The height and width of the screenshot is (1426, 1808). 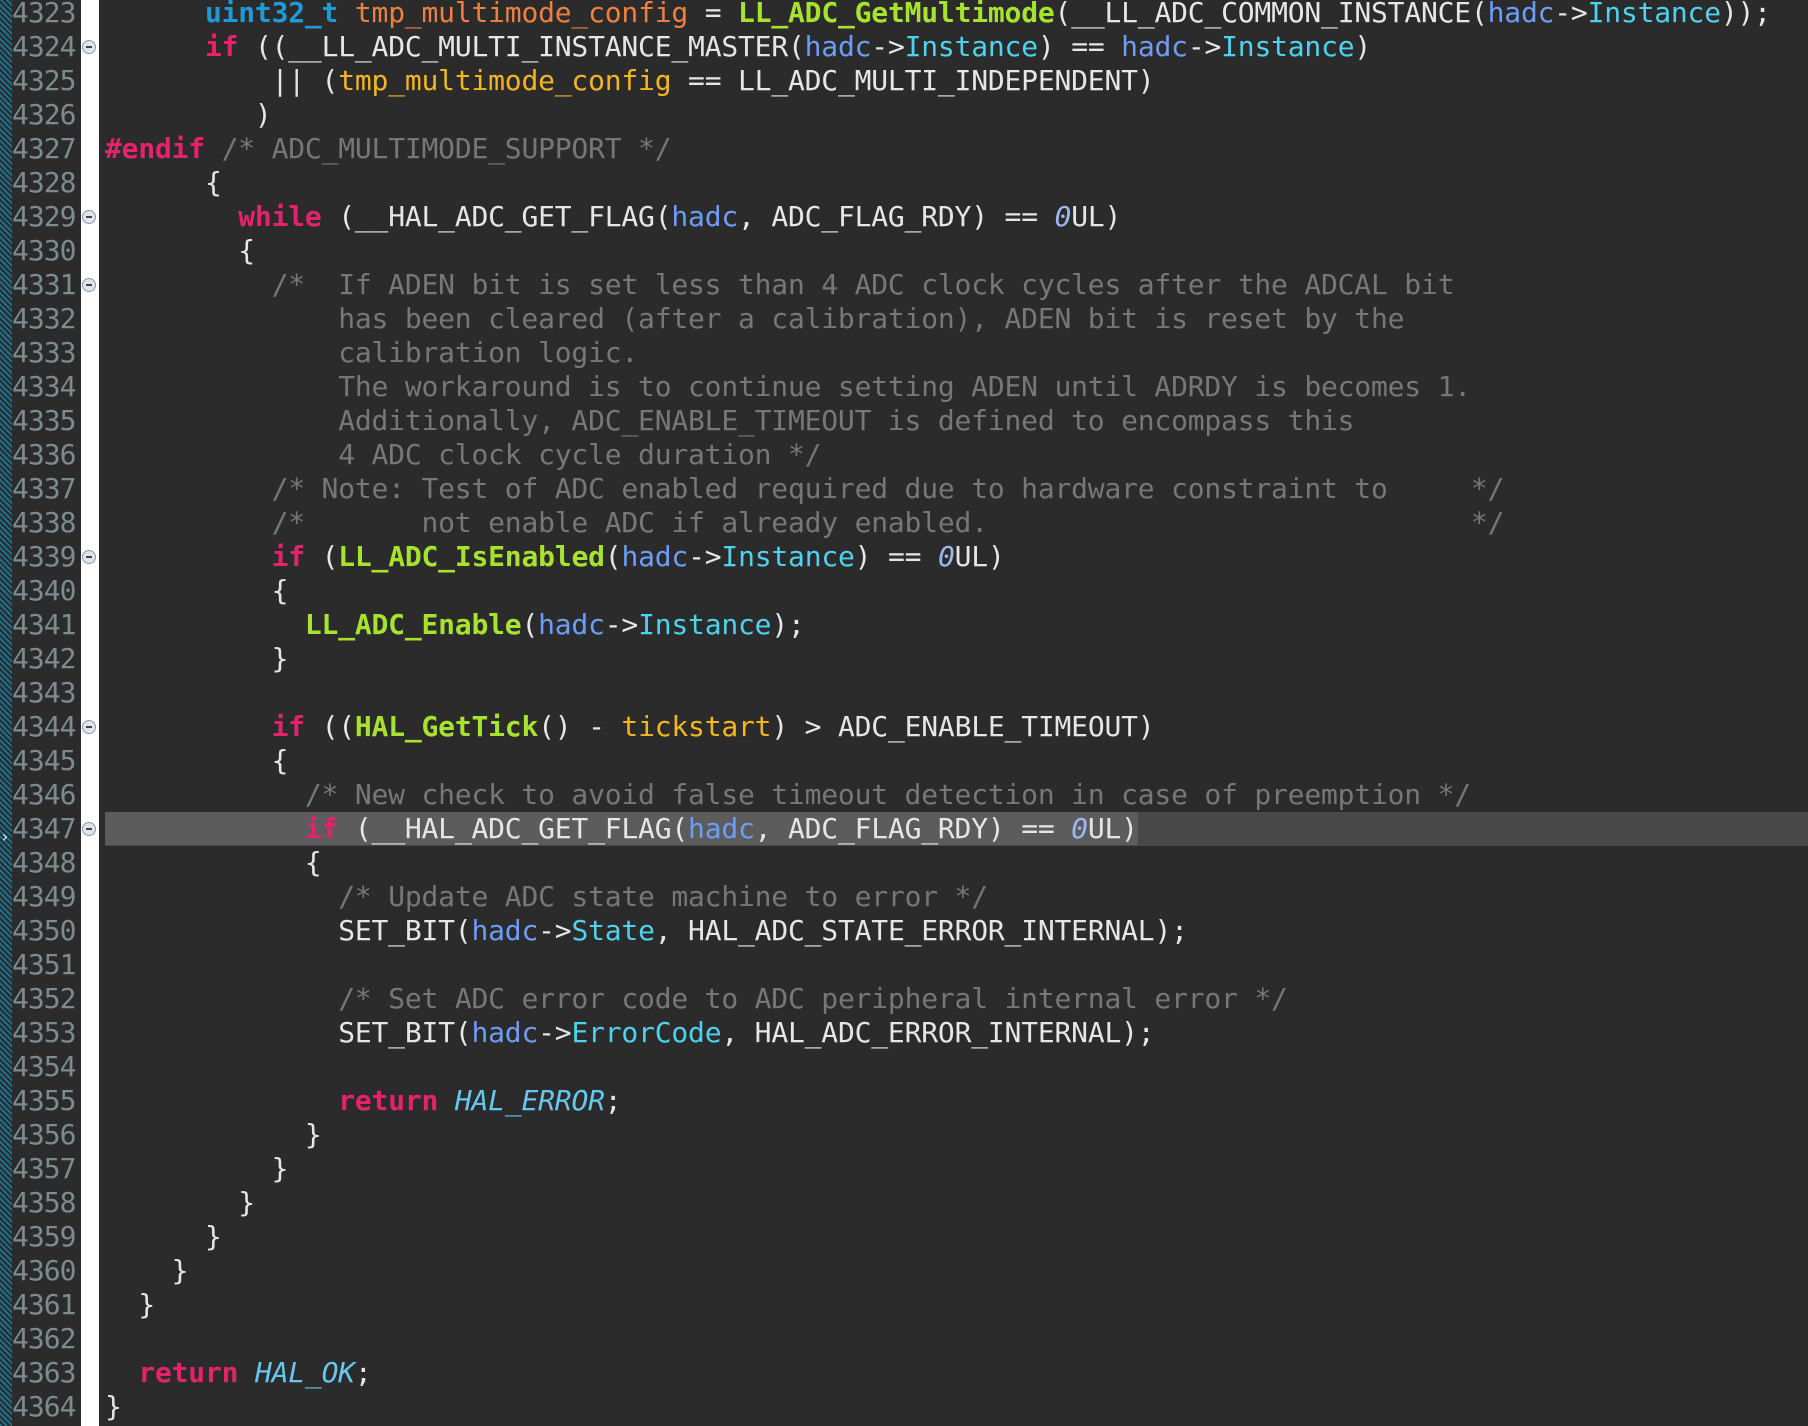 I want to click on code-line: 4363 return HAL_OK;, so click(x=904, y=1373).